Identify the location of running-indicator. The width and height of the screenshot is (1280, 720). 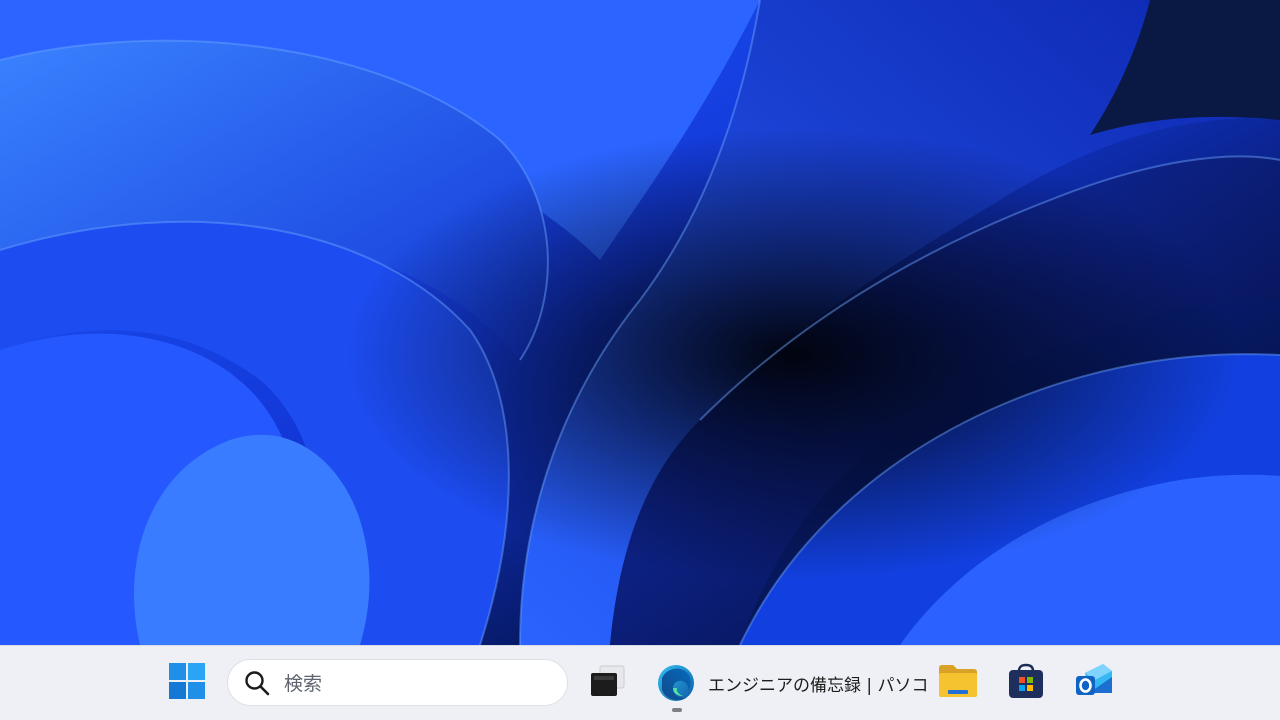
(677, 710).